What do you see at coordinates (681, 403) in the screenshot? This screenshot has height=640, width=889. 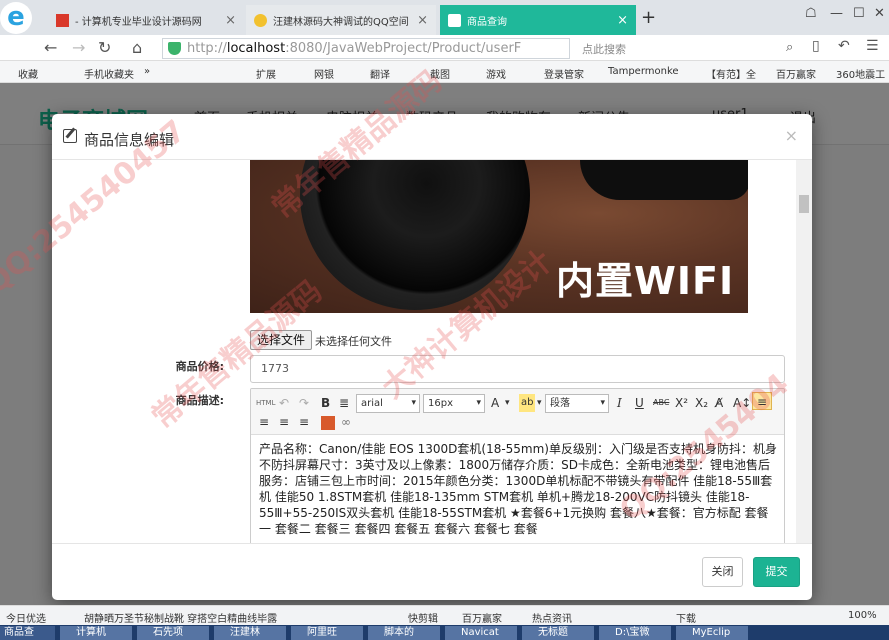 I see `superscript-icon: X²` at bounding box center [681, 403].